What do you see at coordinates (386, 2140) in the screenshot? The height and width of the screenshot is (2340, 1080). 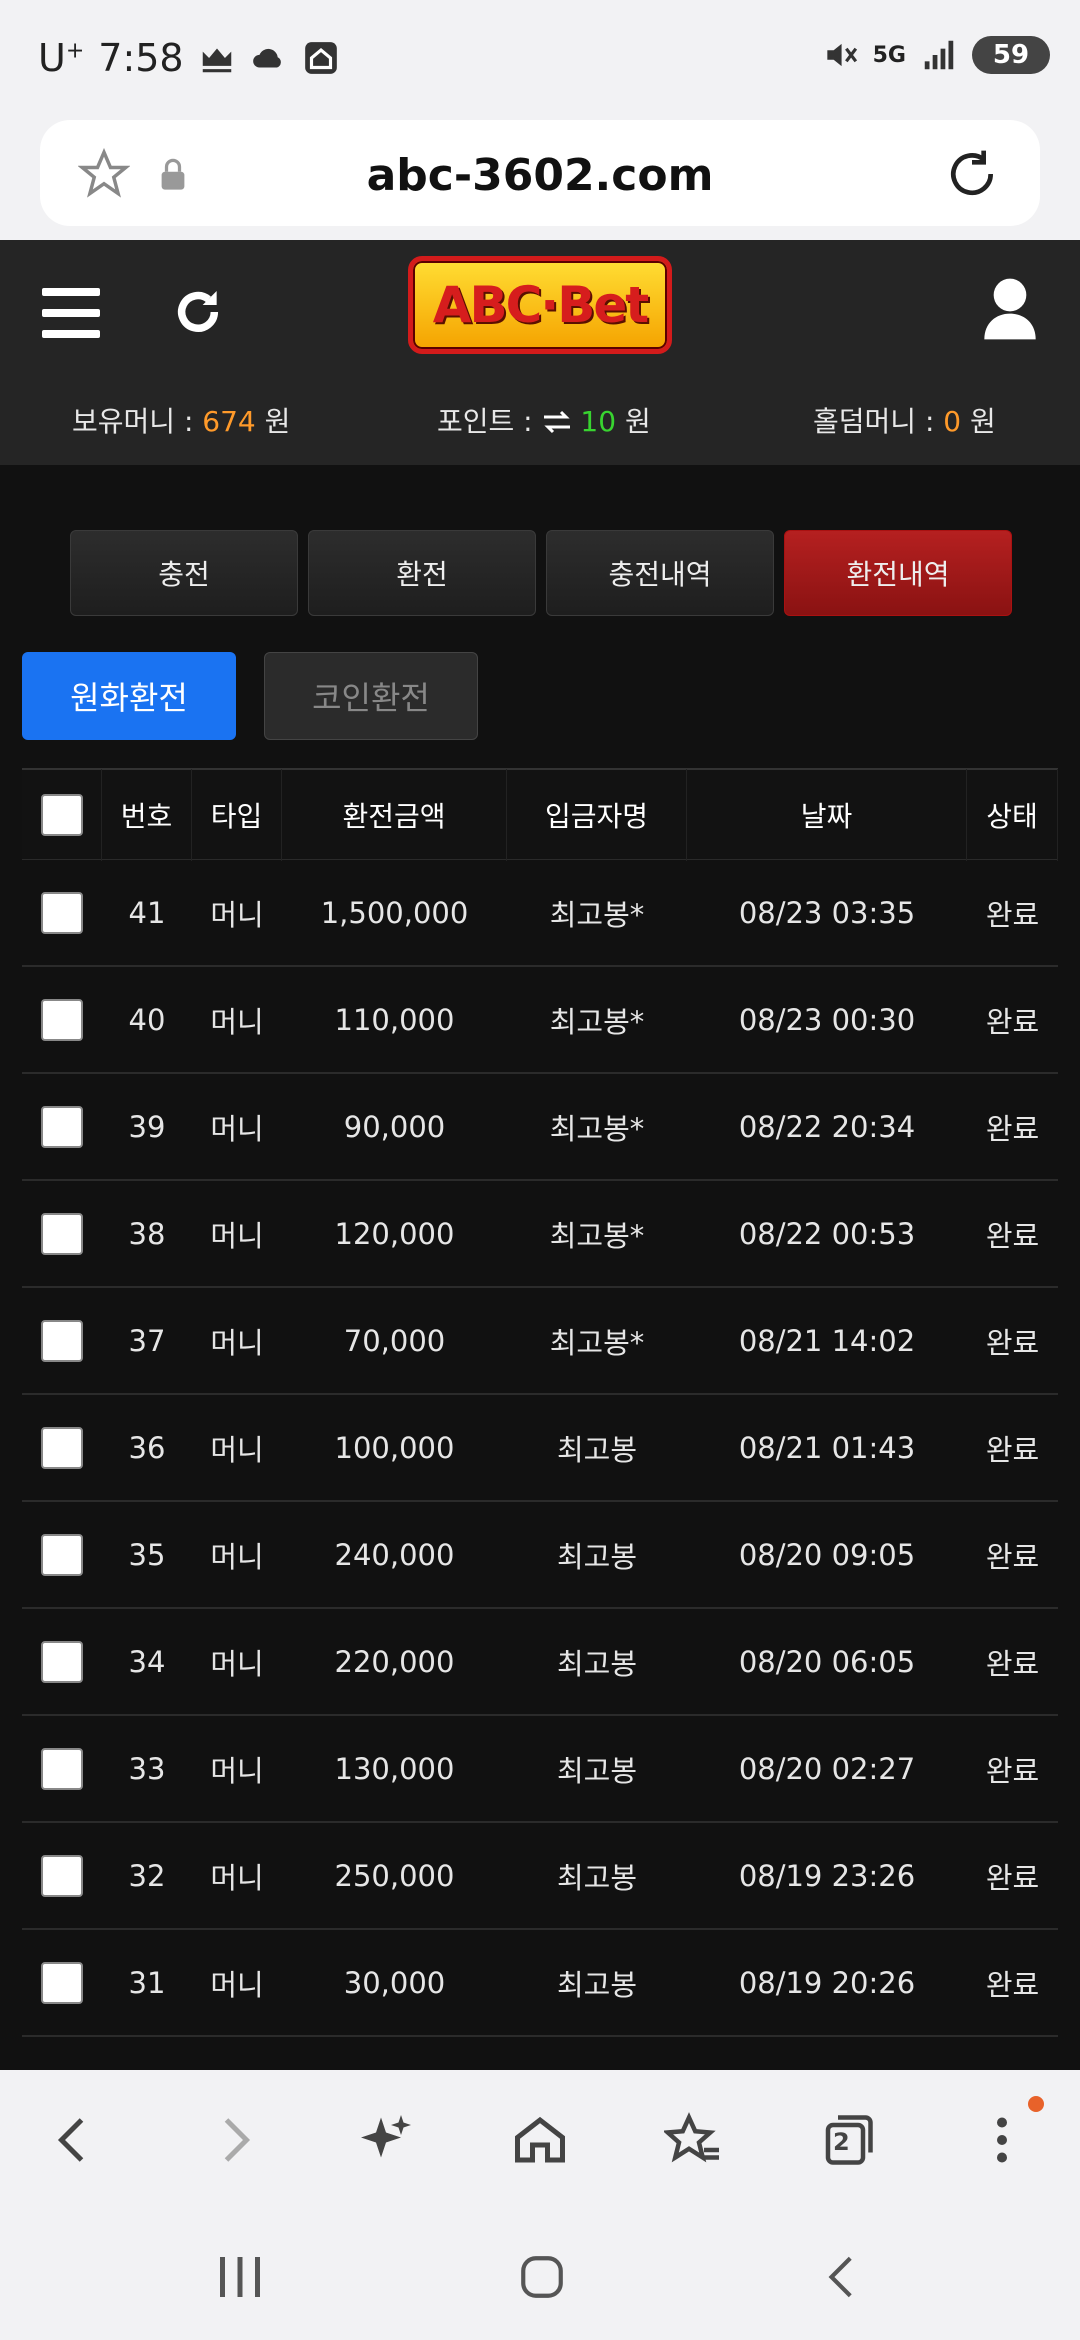 I see `ai-sparkle-icon` at bounding box center [386, 2140].